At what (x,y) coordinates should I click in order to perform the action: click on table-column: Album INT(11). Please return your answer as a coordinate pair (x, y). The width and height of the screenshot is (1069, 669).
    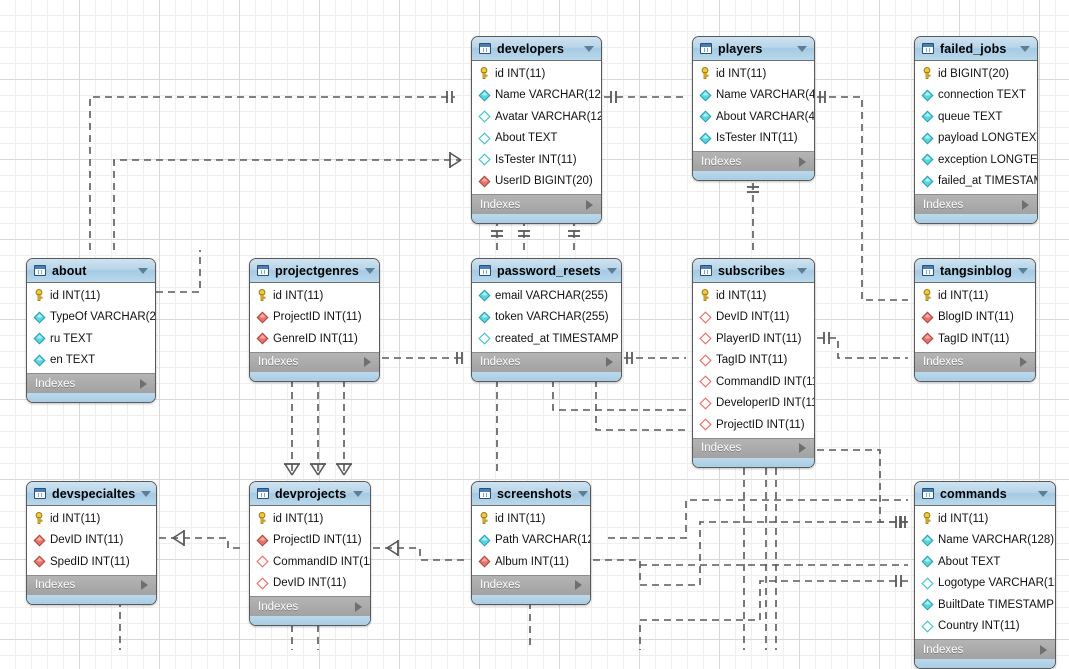
    Looking at the image, I should click on (531, 562).